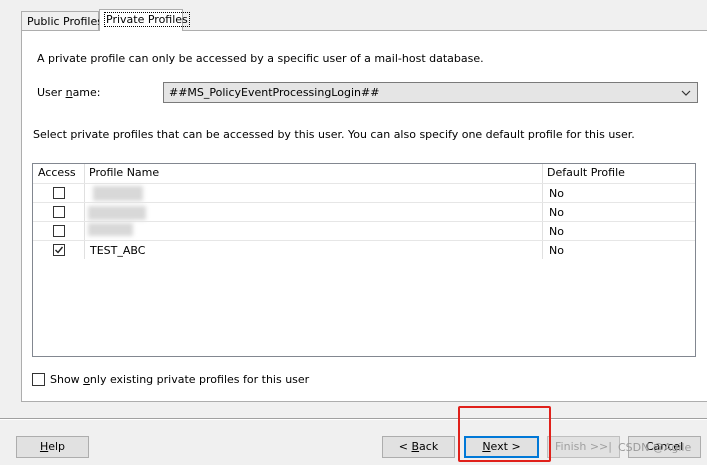 The height and width of the screenshot is (465, 707). I want to click on column-header-default-profile: Default Profile, so click(586, 172).